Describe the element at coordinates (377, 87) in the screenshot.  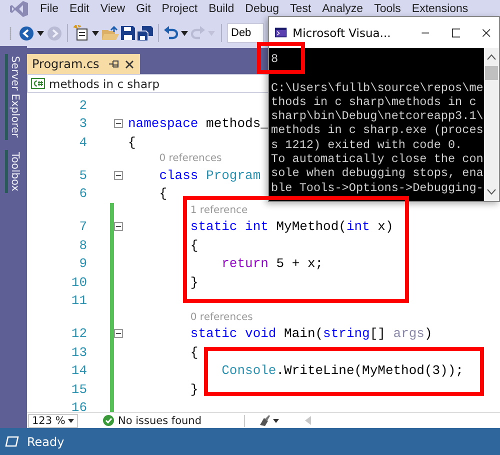
I see `console-line: C:\Users\fullb\source\repos\me` at that location.